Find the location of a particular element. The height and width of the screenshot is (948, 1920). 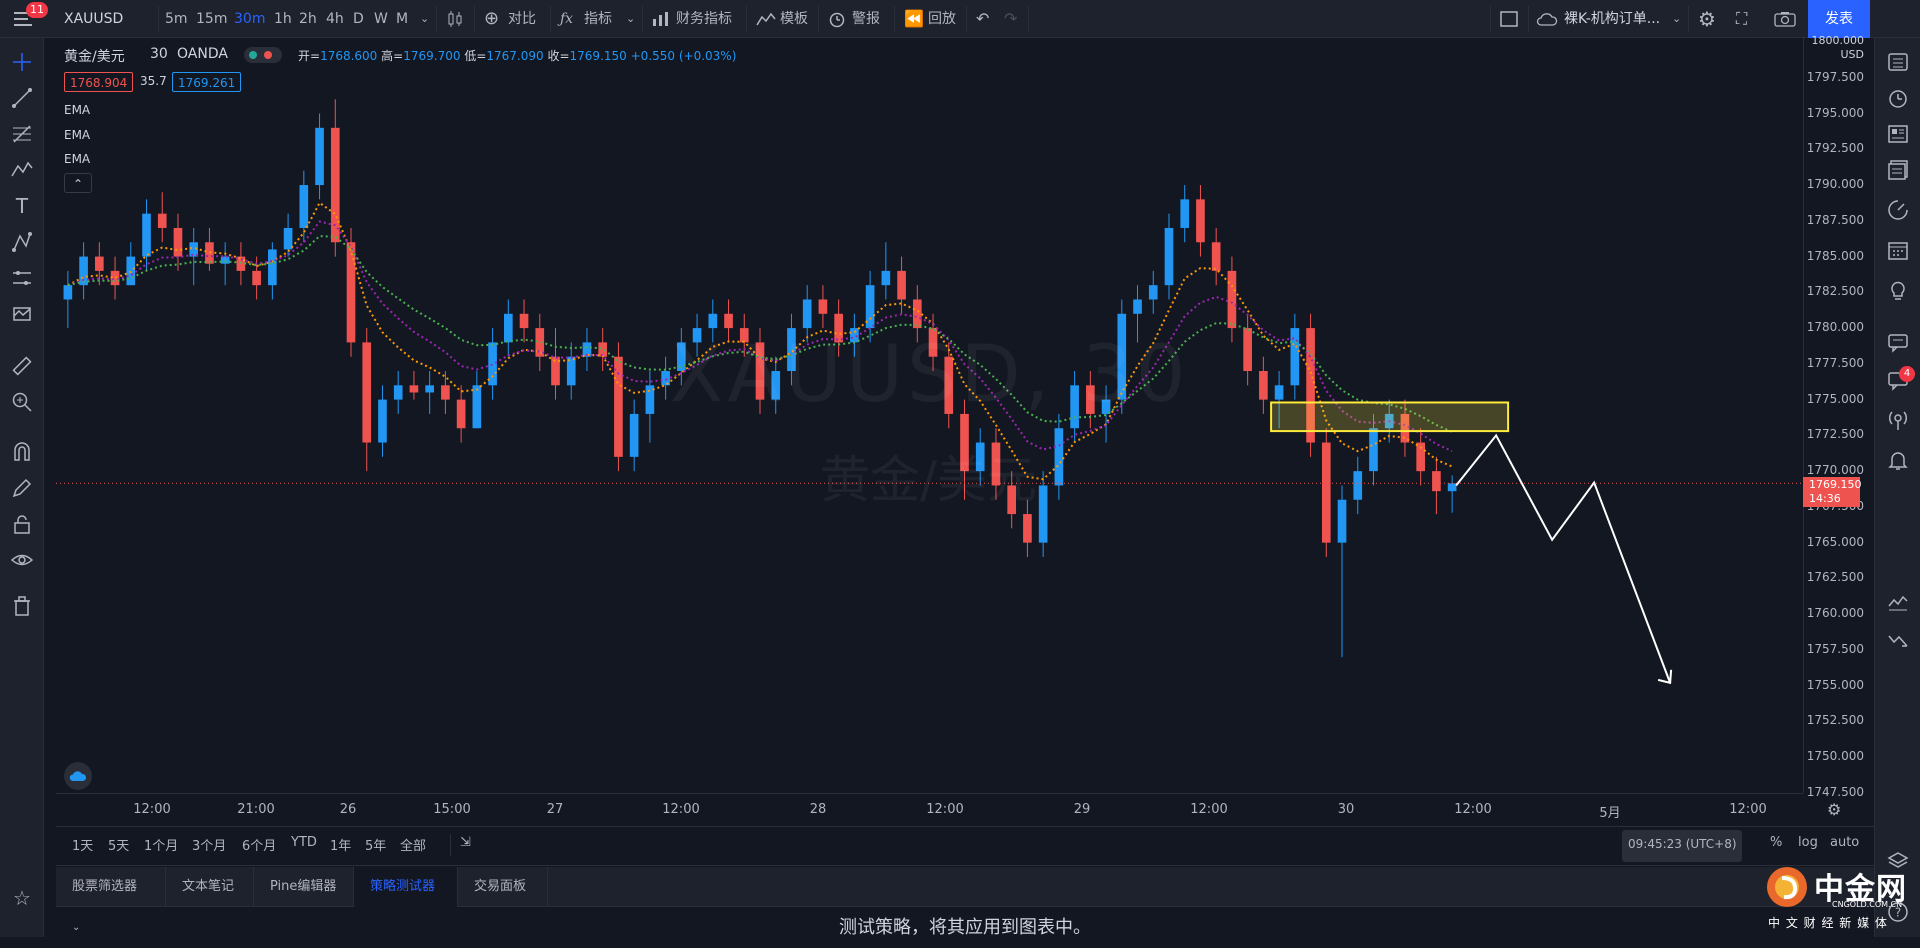

streams-icon is located at coordinates (1898, 342).